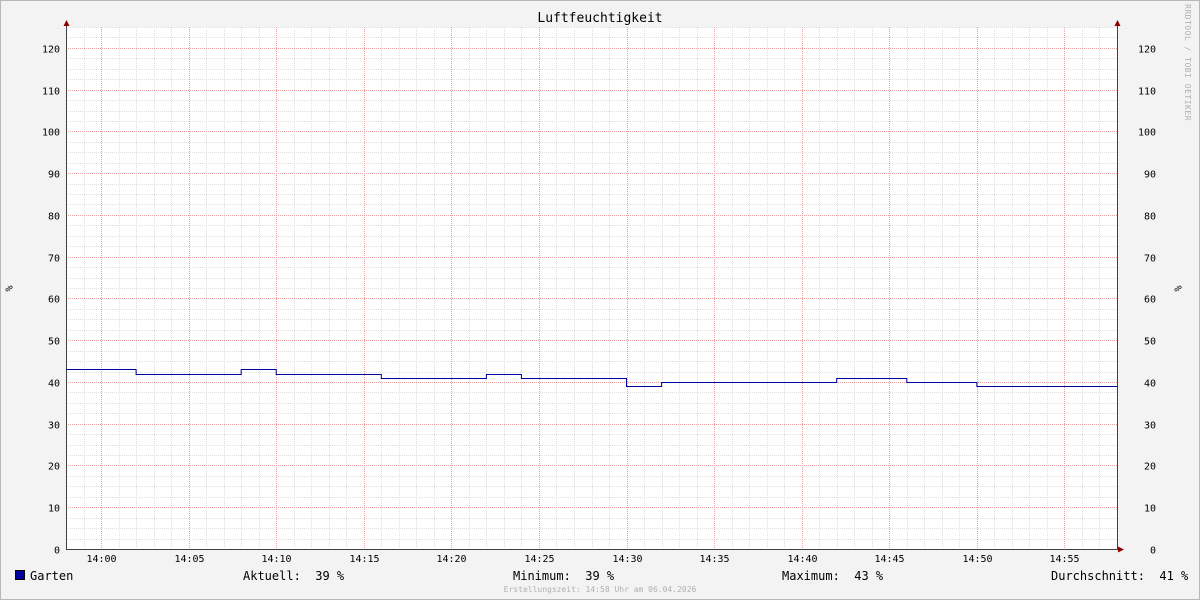 This screenshot has width=1200, height=600. Describe the element at coordinates (627, 559) in the screenshot. I see `x-tick-label: 14:30` at that location.